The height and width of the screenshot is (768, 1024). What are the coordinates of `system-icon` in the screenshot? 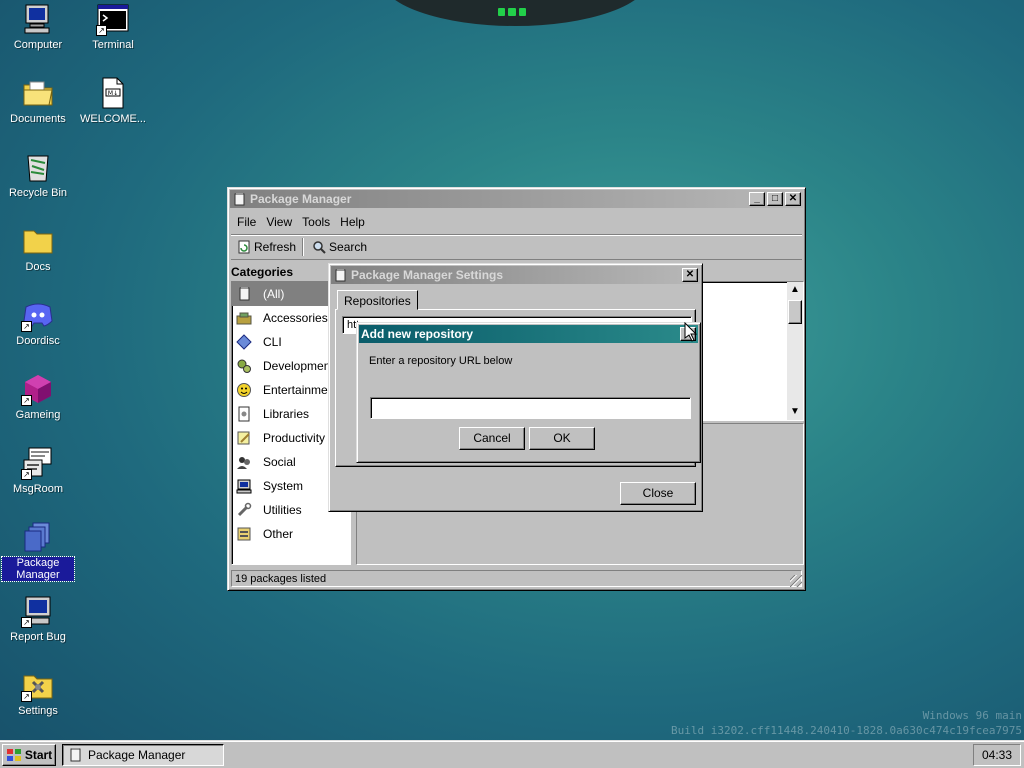 It's located at (244, 486).